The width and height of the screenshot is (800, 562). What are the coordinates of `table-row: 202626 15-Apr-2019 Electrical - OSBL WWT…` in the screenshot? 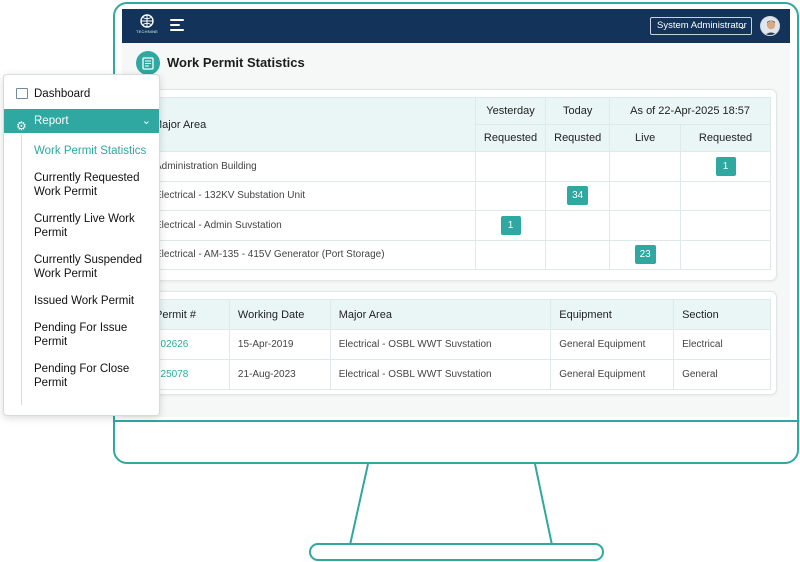 It's located at (458, 344).